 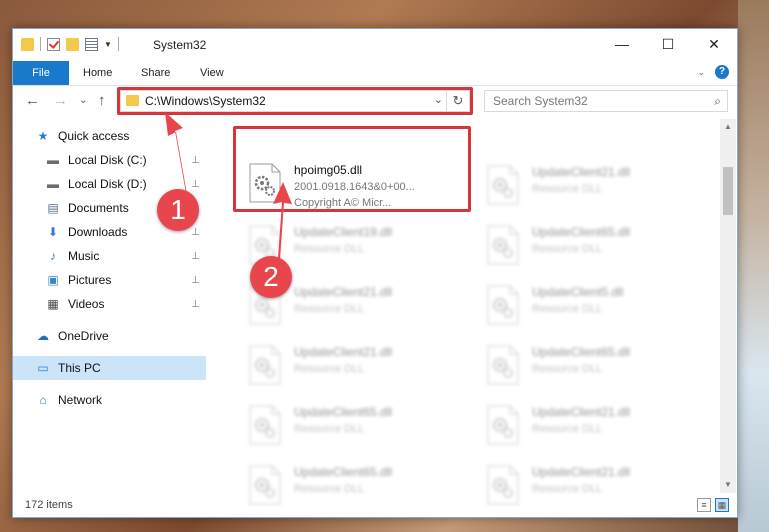 I want to click on sidebar-item-quick-access: ★ Quick access, so click(x=109, y=136).